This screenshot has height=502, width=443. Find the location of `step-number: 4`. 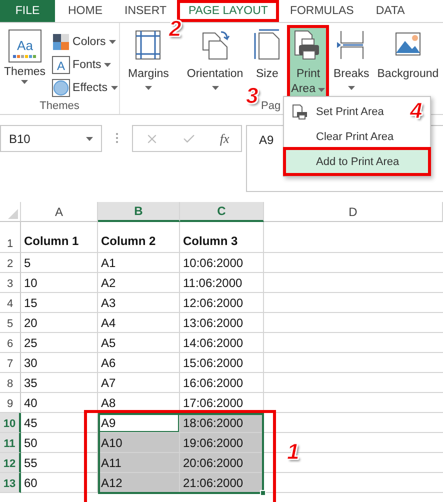

step-number: 4 is located at coordinates (416, 111).